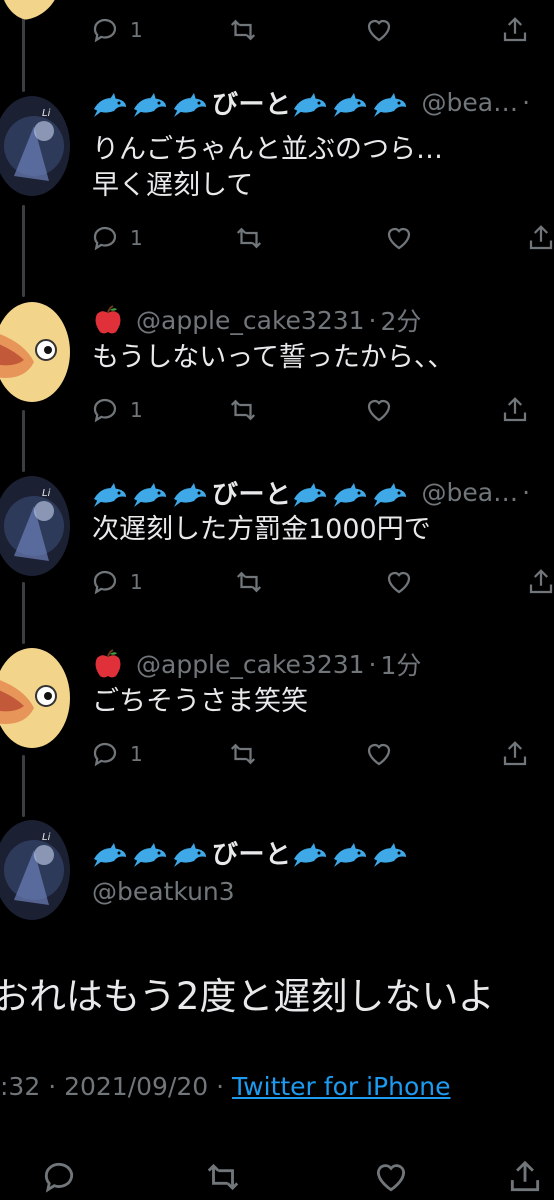 This screenshot has width=554, height=1200. Describe the element at coordinates (163, 892) in the screenshot. I see `main-tweet-handle: @beatkun3` at that location.